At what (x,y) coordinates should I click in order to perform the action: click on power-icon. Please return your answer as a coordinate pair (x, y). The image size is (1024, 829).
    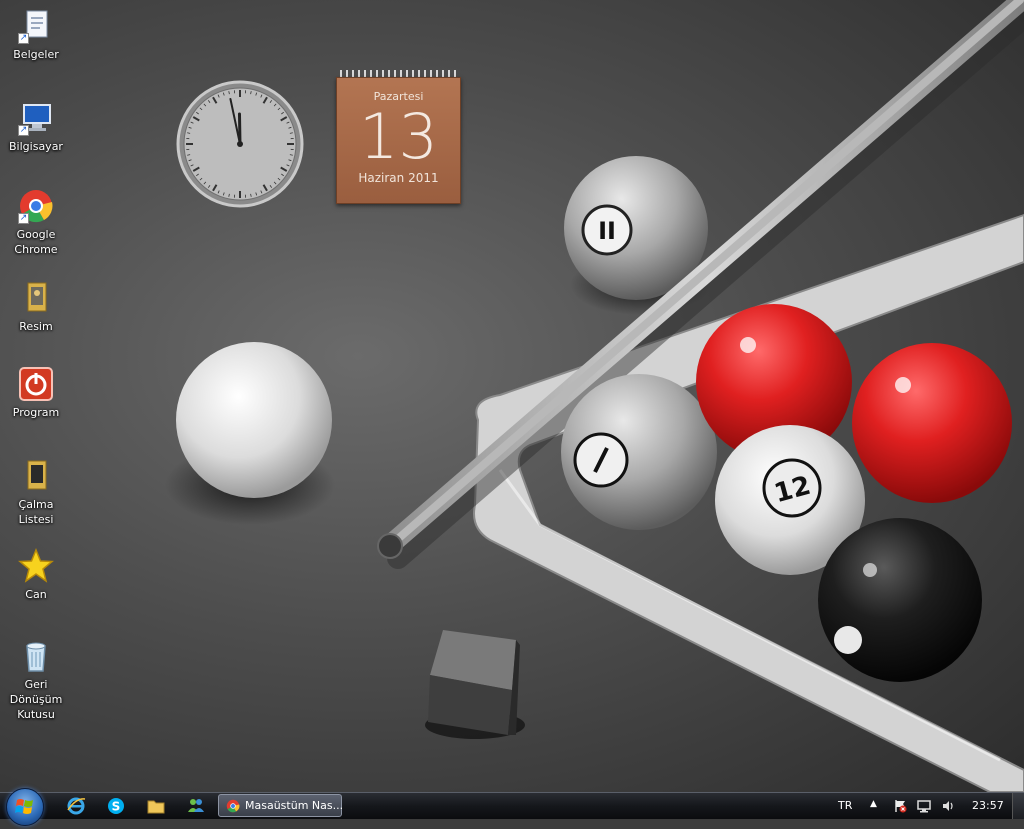
    Looking at the image, I should click on (36, 384).